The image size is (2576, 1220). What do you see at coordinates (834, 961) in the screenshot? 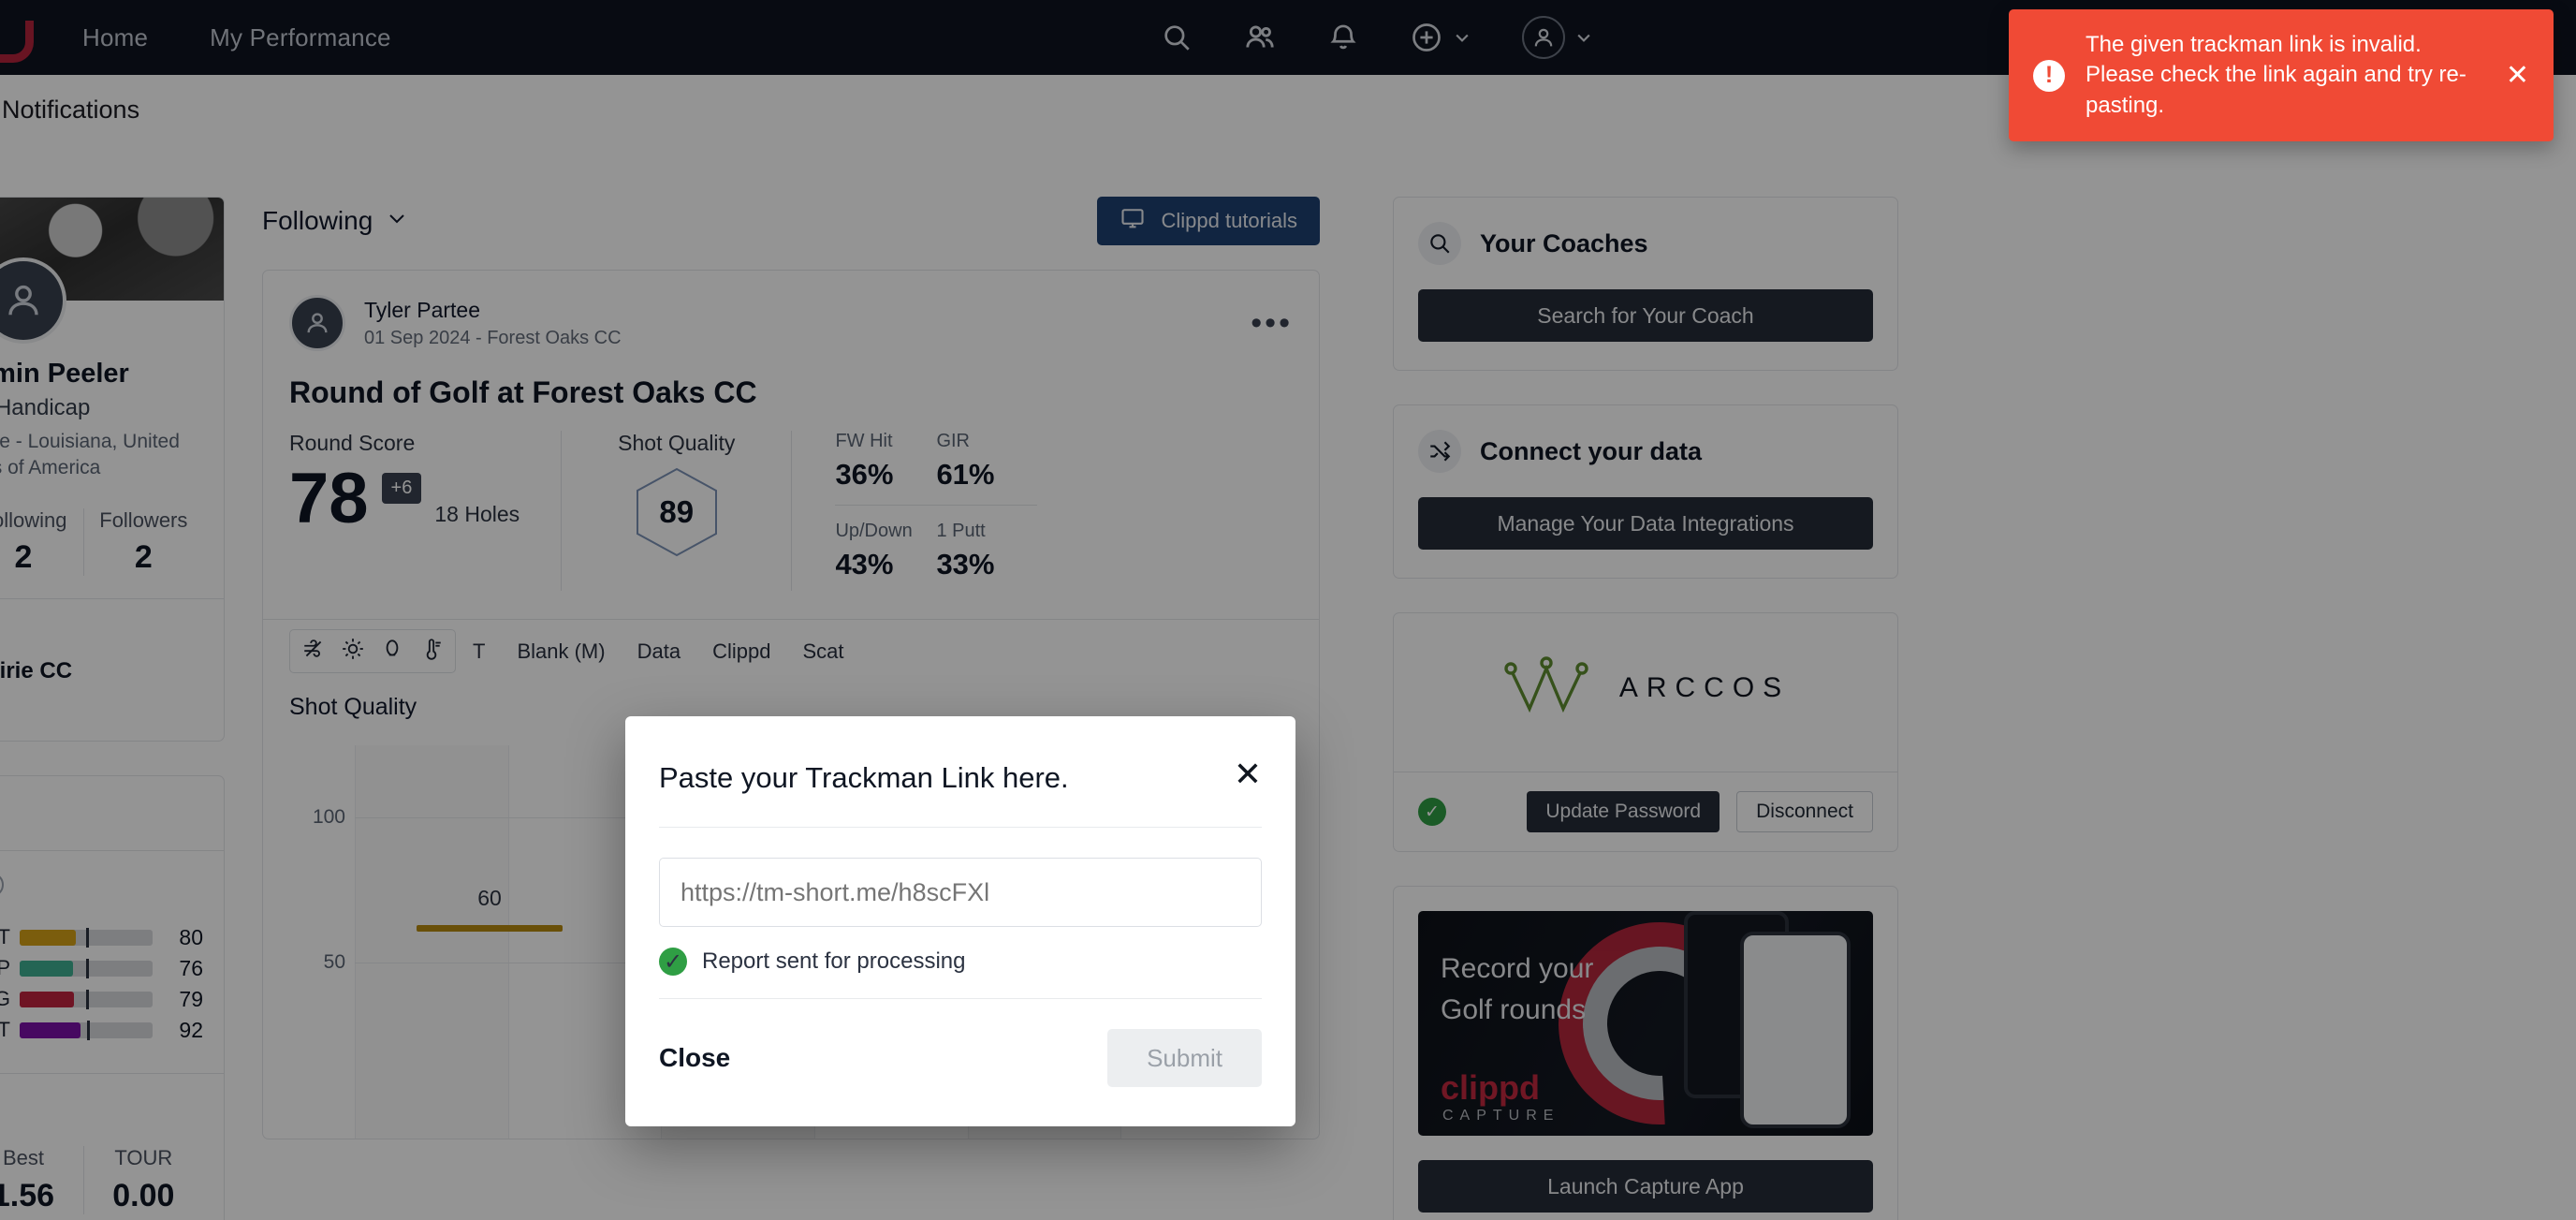
I see `status-text: Report sent for processing` at bounding box center [834, 961].